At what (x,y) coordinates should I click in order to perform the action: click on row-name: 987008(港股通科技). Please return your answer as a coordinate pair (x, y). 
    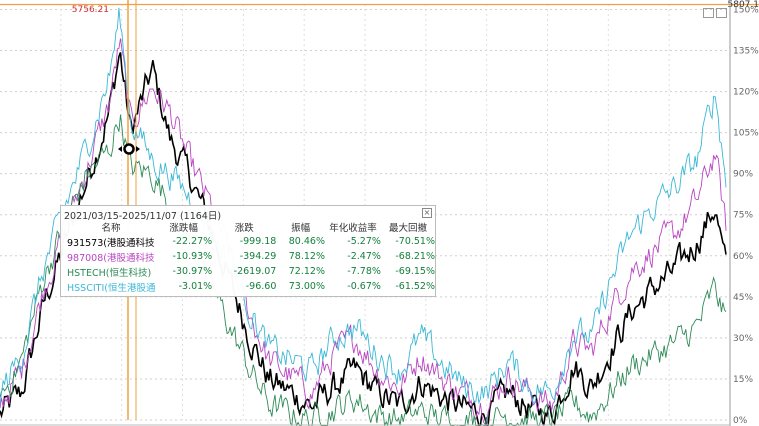
    Looking at the image, I should click on (111, 258).